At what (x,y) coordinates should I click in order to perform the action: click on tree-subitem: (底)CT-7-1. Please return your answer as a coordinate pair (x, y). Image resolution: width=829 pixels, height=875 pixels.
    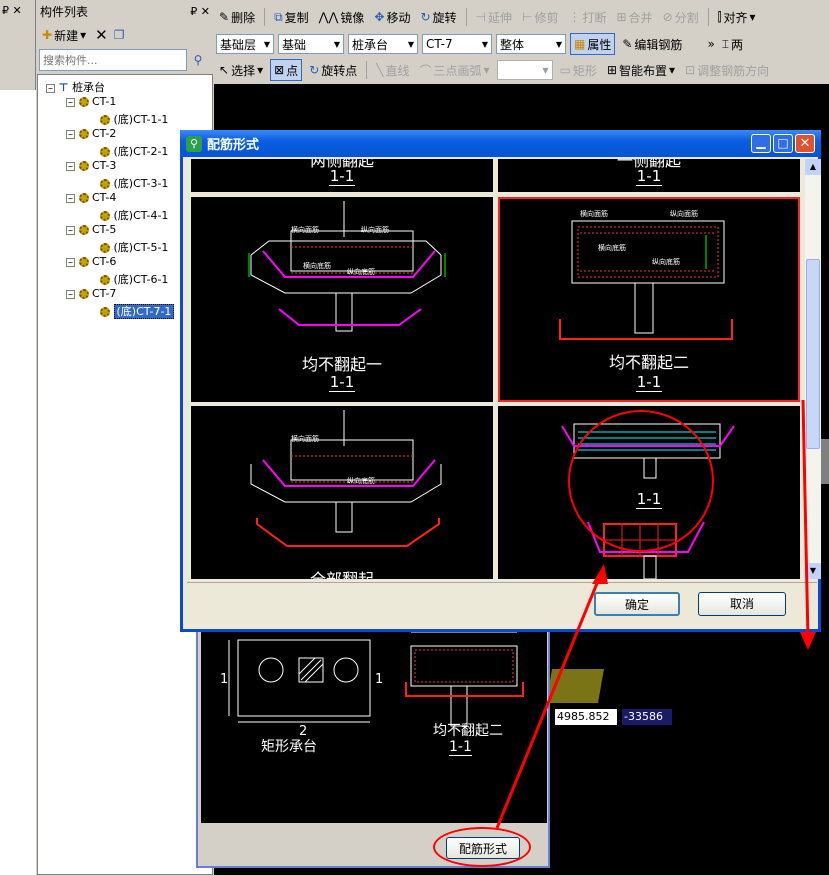
    Looking at the image, I should click on (137, 311).